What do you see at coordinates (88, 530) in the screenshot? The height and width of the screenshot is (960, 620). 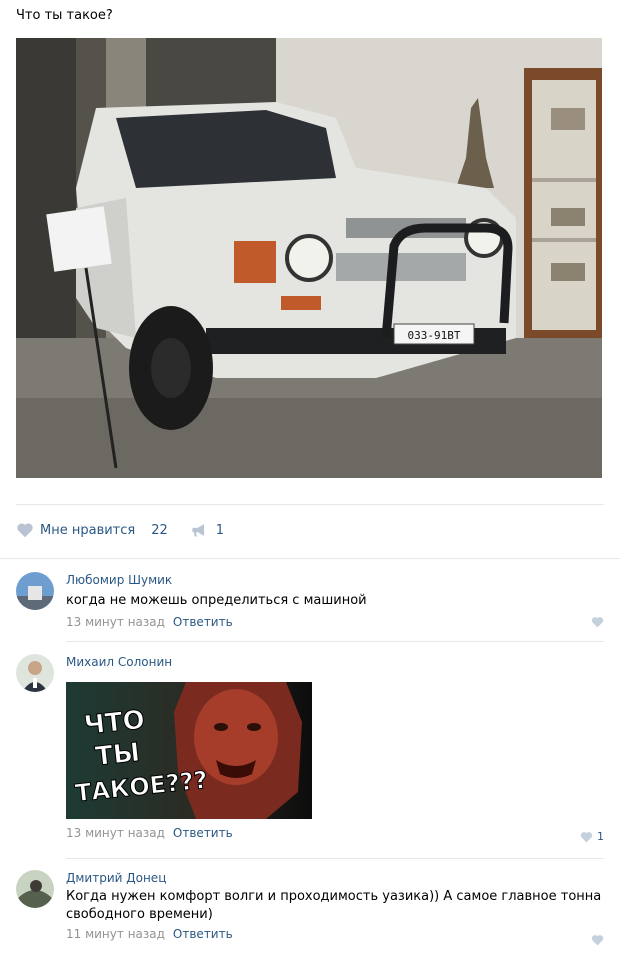 I see `like-label: Мне нравится` at bounding box center [88, 530].